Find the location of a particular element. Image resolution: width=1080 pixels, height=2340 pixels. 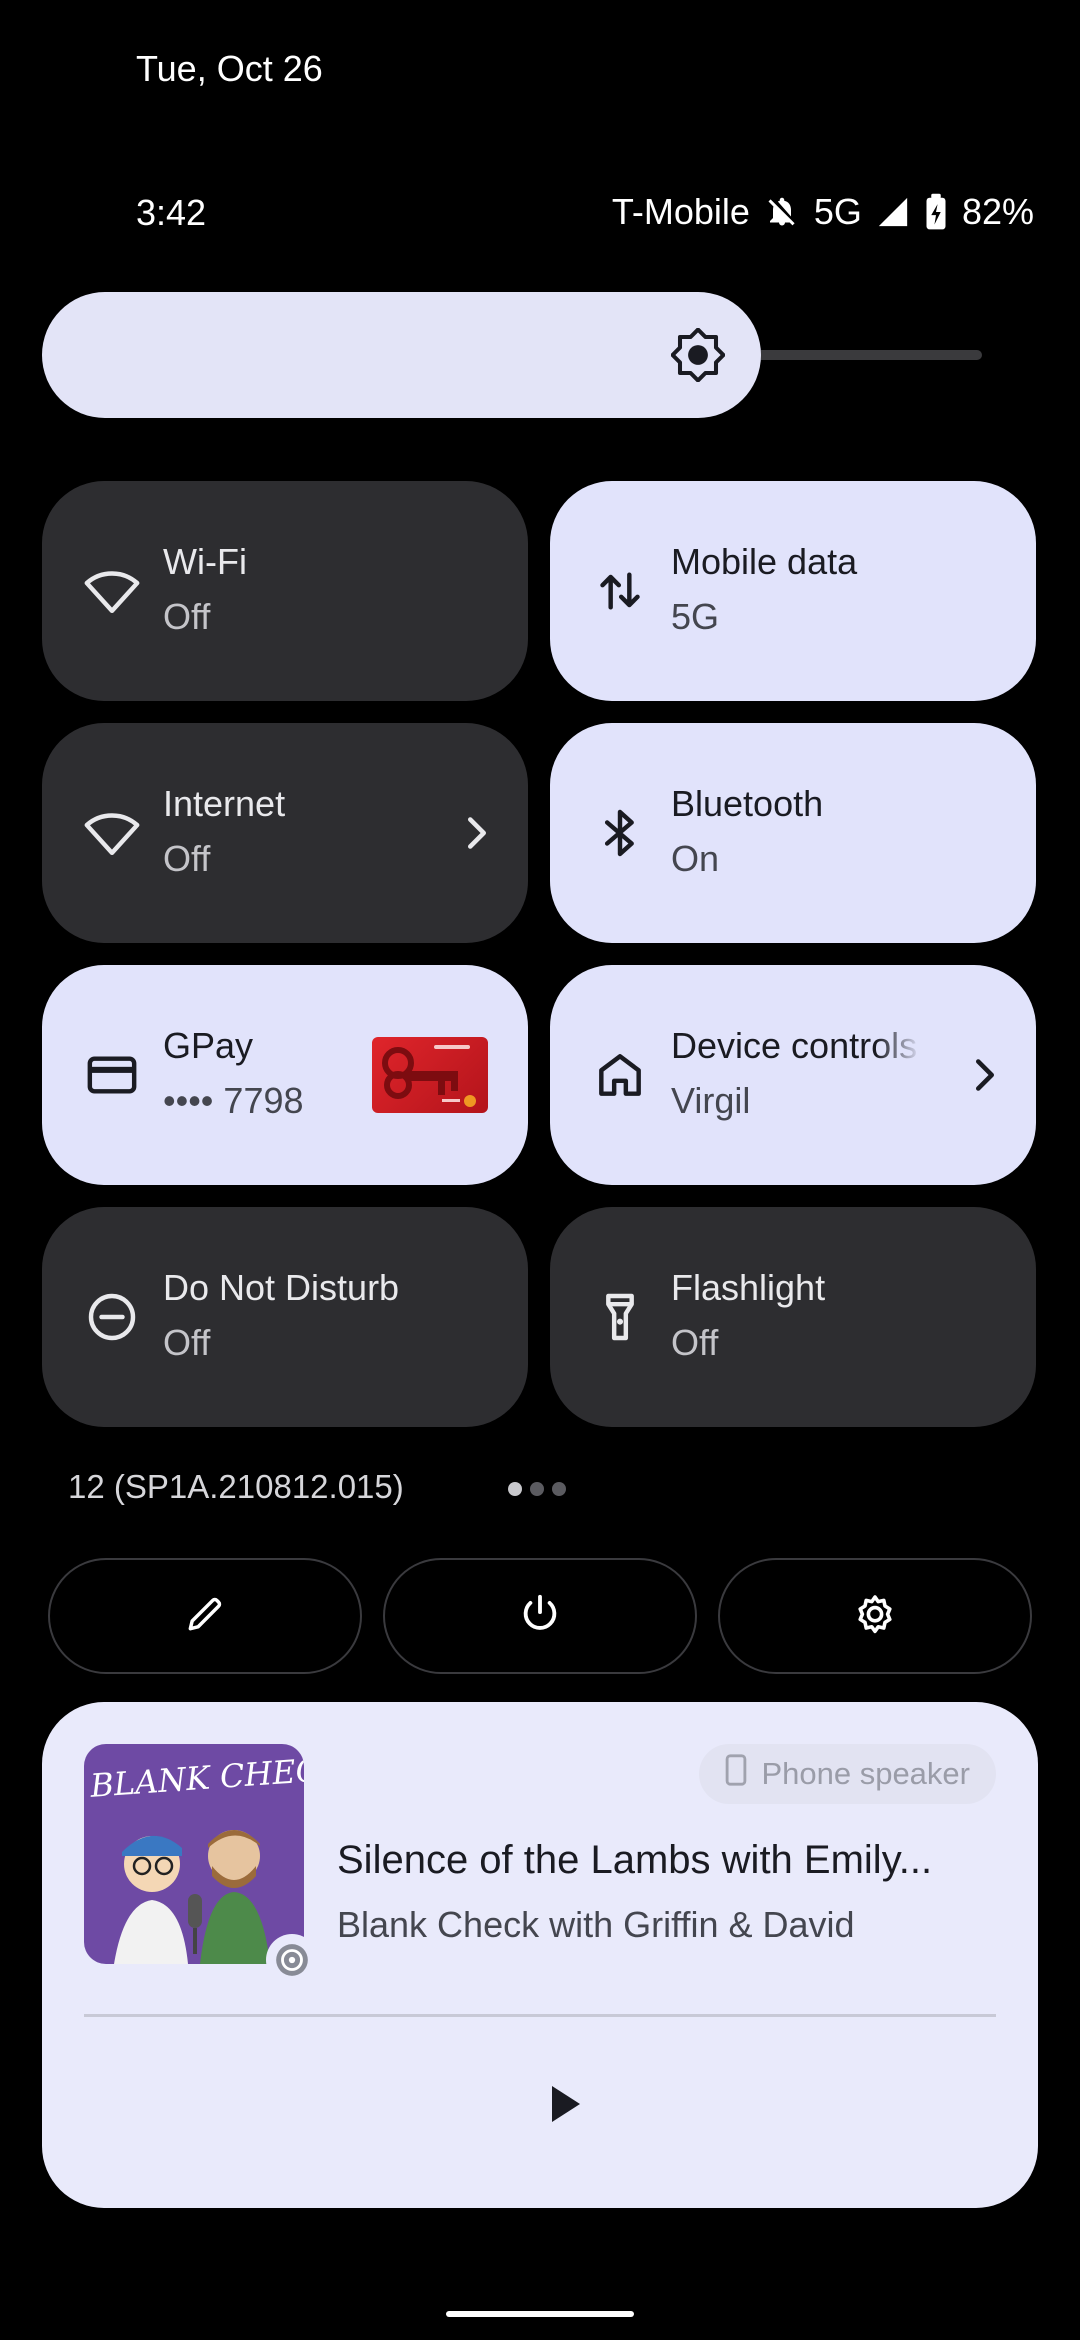

power-icon is located at coordinates (540, 1616).